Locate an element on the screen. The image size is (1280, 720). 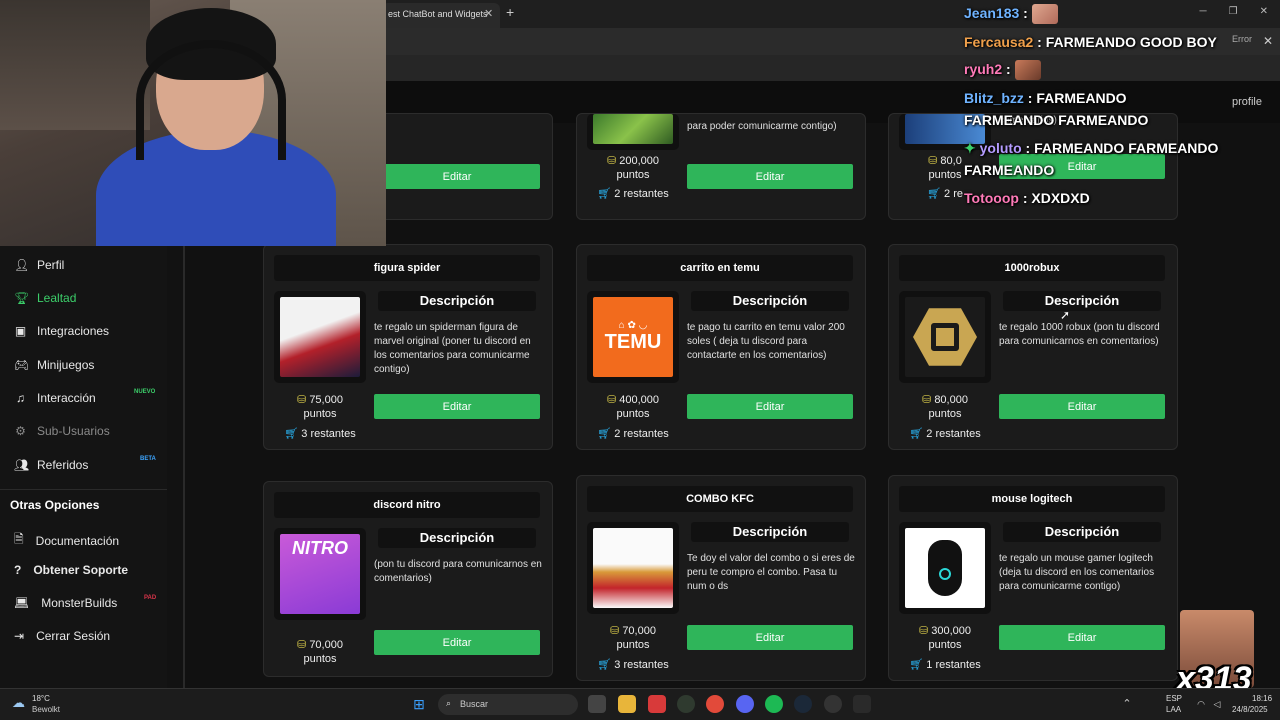
sidebar-item-documentacion: 🗎 Documentación is located at coordinates (66, 540).